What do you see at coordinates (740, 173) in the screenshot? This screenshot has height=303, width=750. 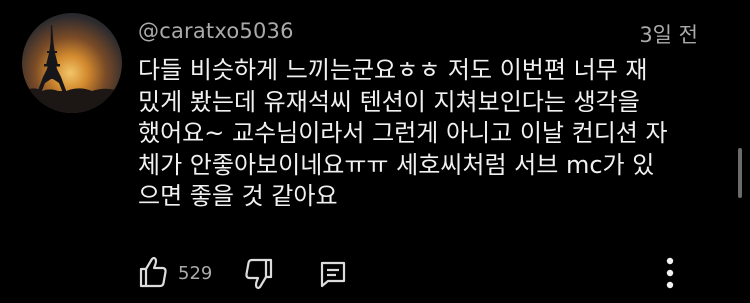 I see `scrollbar-thumb` at bounding box center [740, 173].